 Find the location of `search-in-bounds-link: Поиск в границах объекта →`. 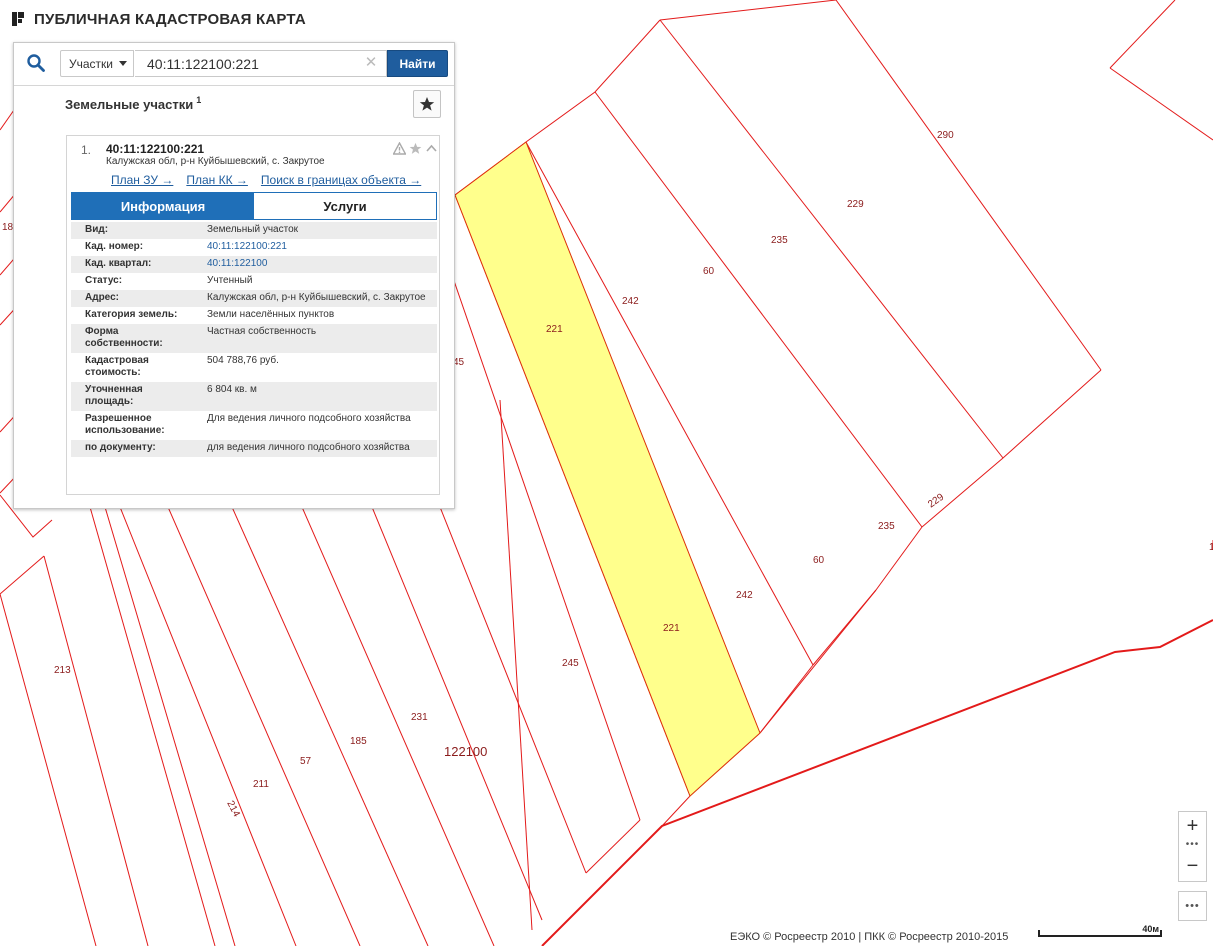

search-in-bounds-link: Поиск в границах объекта → is located at coordinates (341, 180).